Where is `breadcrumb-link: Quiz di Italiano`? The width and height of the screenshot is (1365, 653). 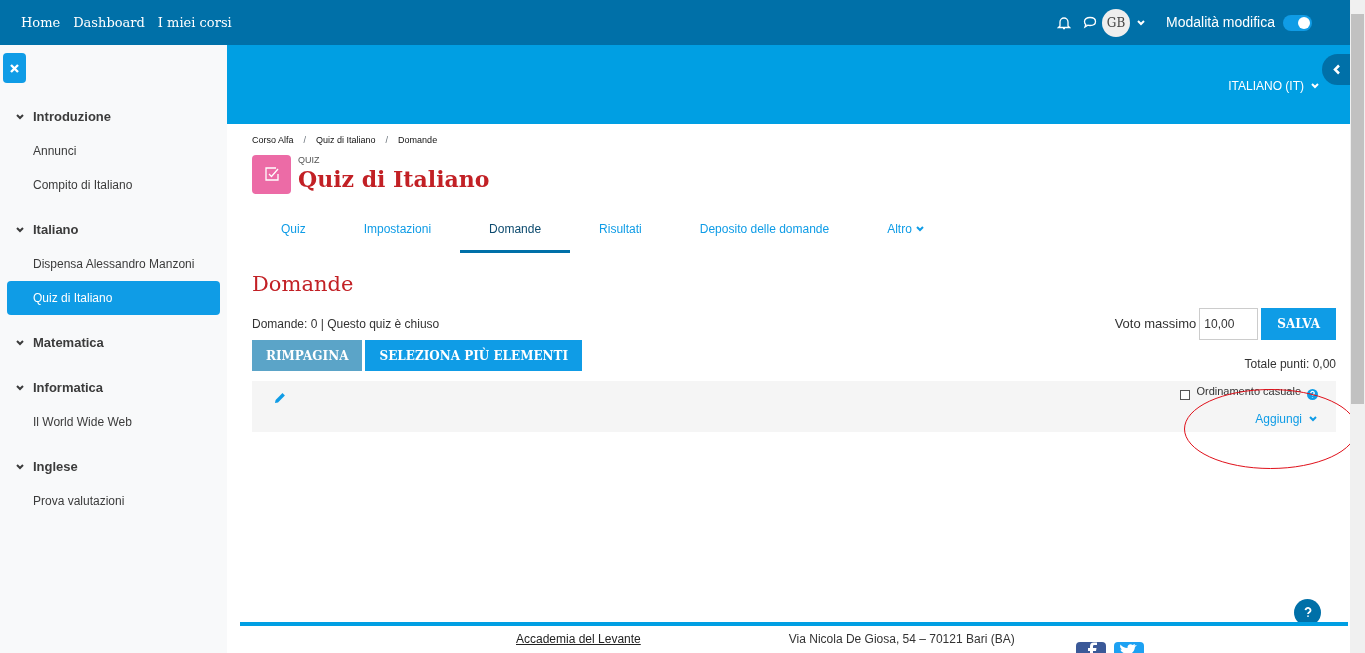
breadcrumb-link: Quiz di Italiano is located at coordinates (346, 141).